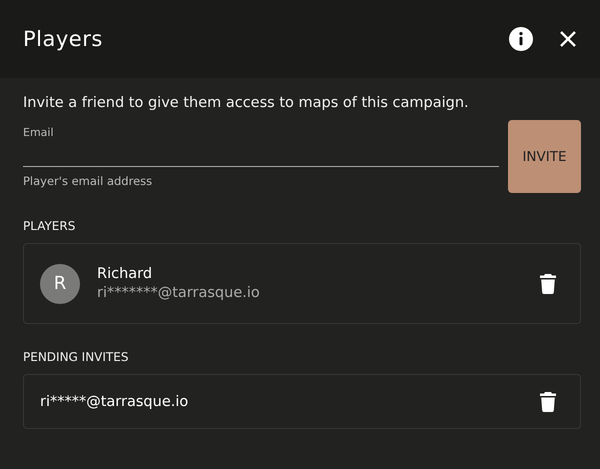 The height and width of the screenshot is (469, 600). What do you see at coordinates (76, 357) in the screenshot?
I see `section-heading: PENDING INVITES` at bounding box center [76, 357].